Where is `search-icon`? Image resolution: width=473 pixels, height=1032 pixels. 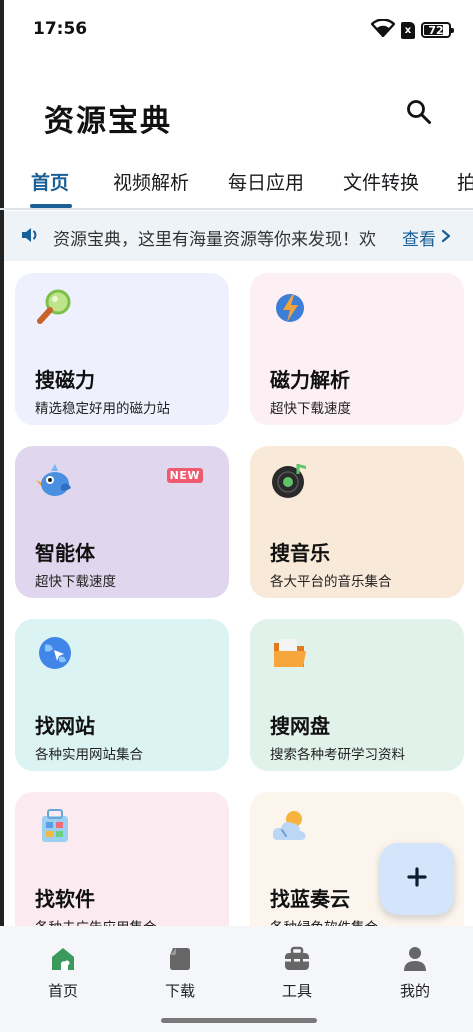 search-icon is located at coordinates (419, 114).